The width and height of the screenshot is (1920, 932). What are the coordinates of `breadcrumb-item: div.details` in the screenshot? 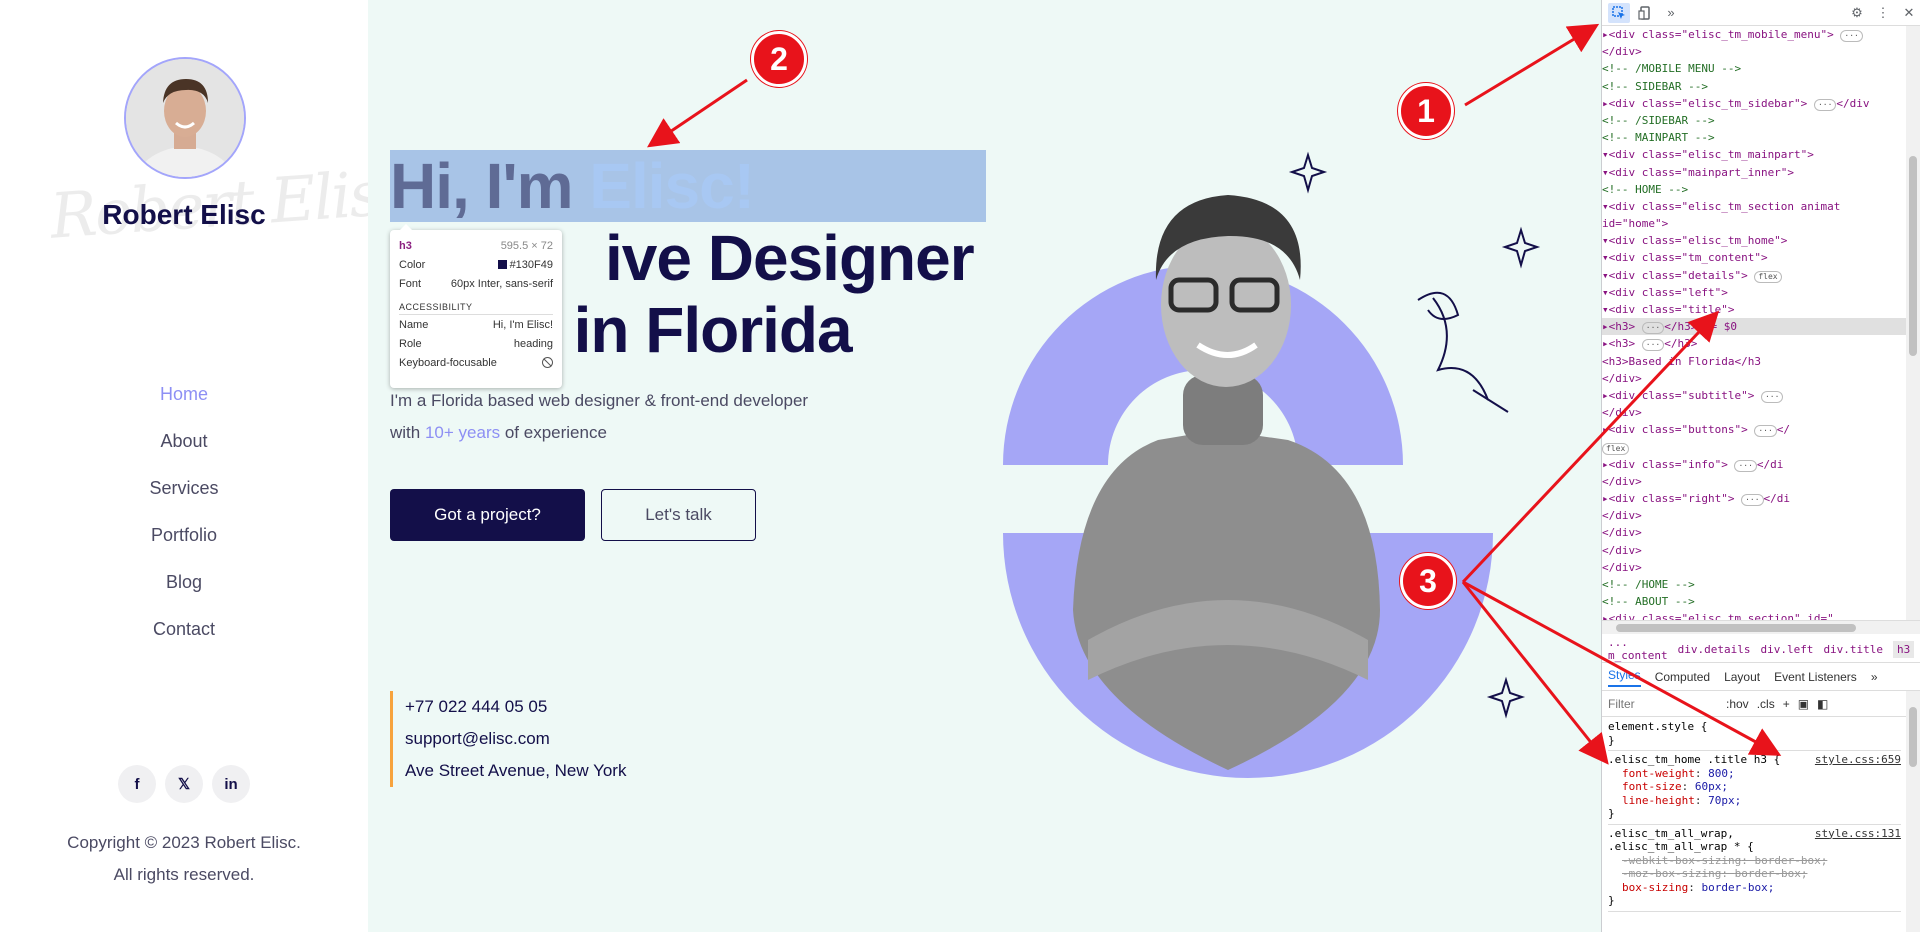 It's located at (1714, 649).